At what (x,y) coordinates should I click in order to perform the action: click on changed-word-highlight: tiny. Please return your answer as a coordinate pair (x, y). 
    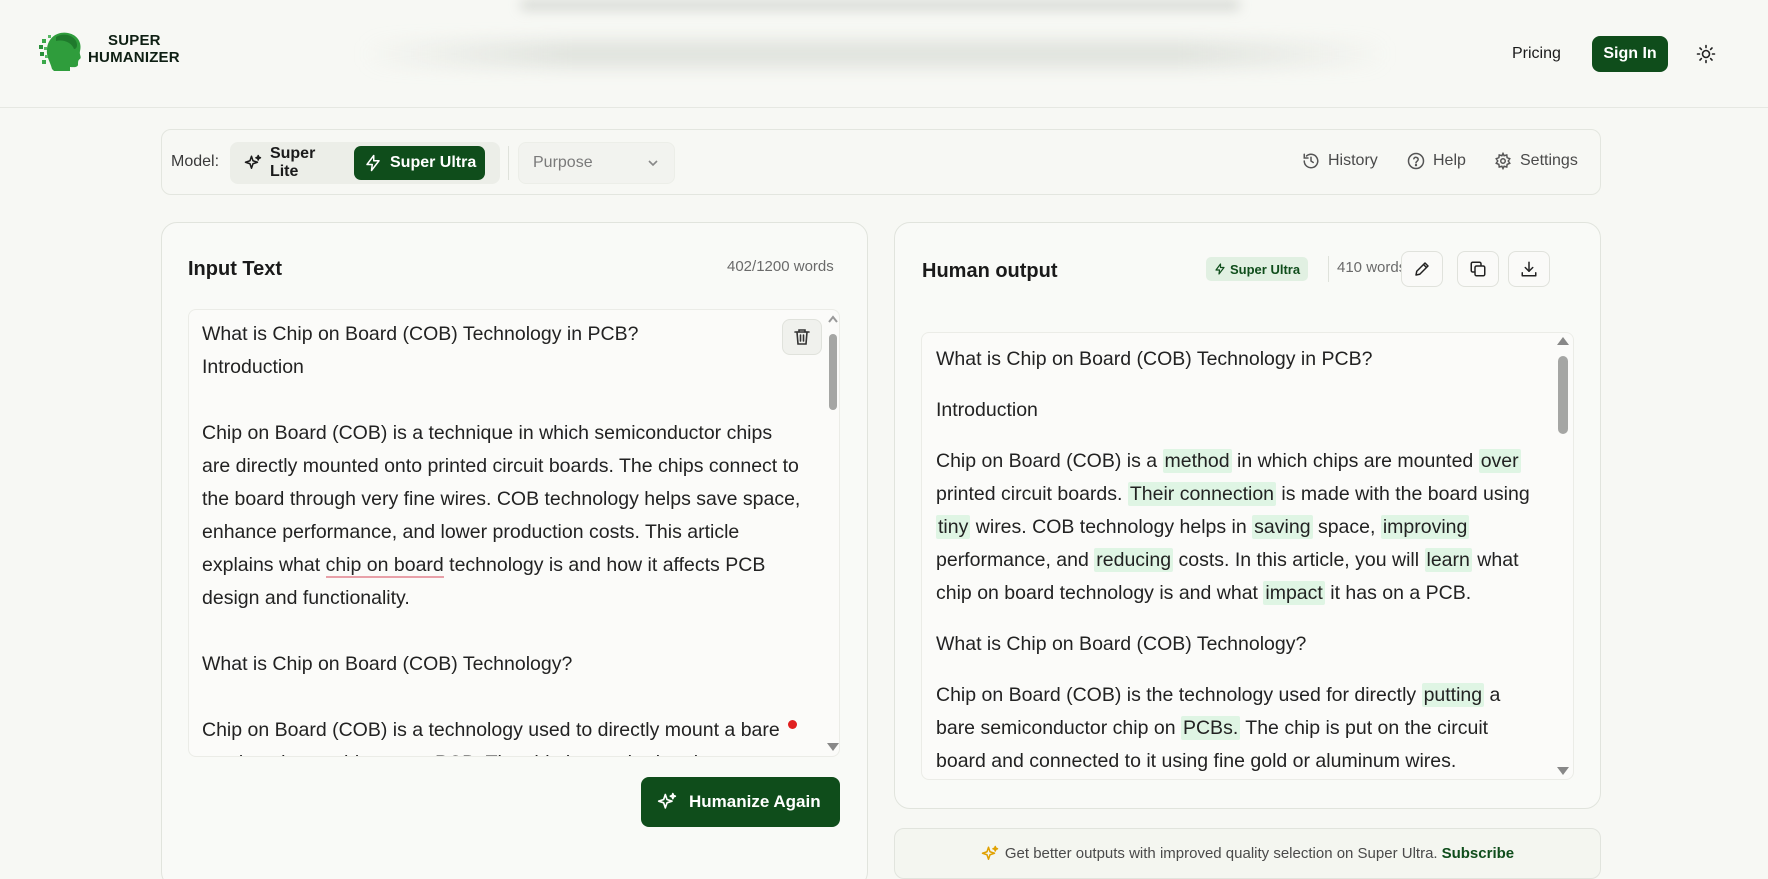
    Looking at the image, I should click on (953, 527).